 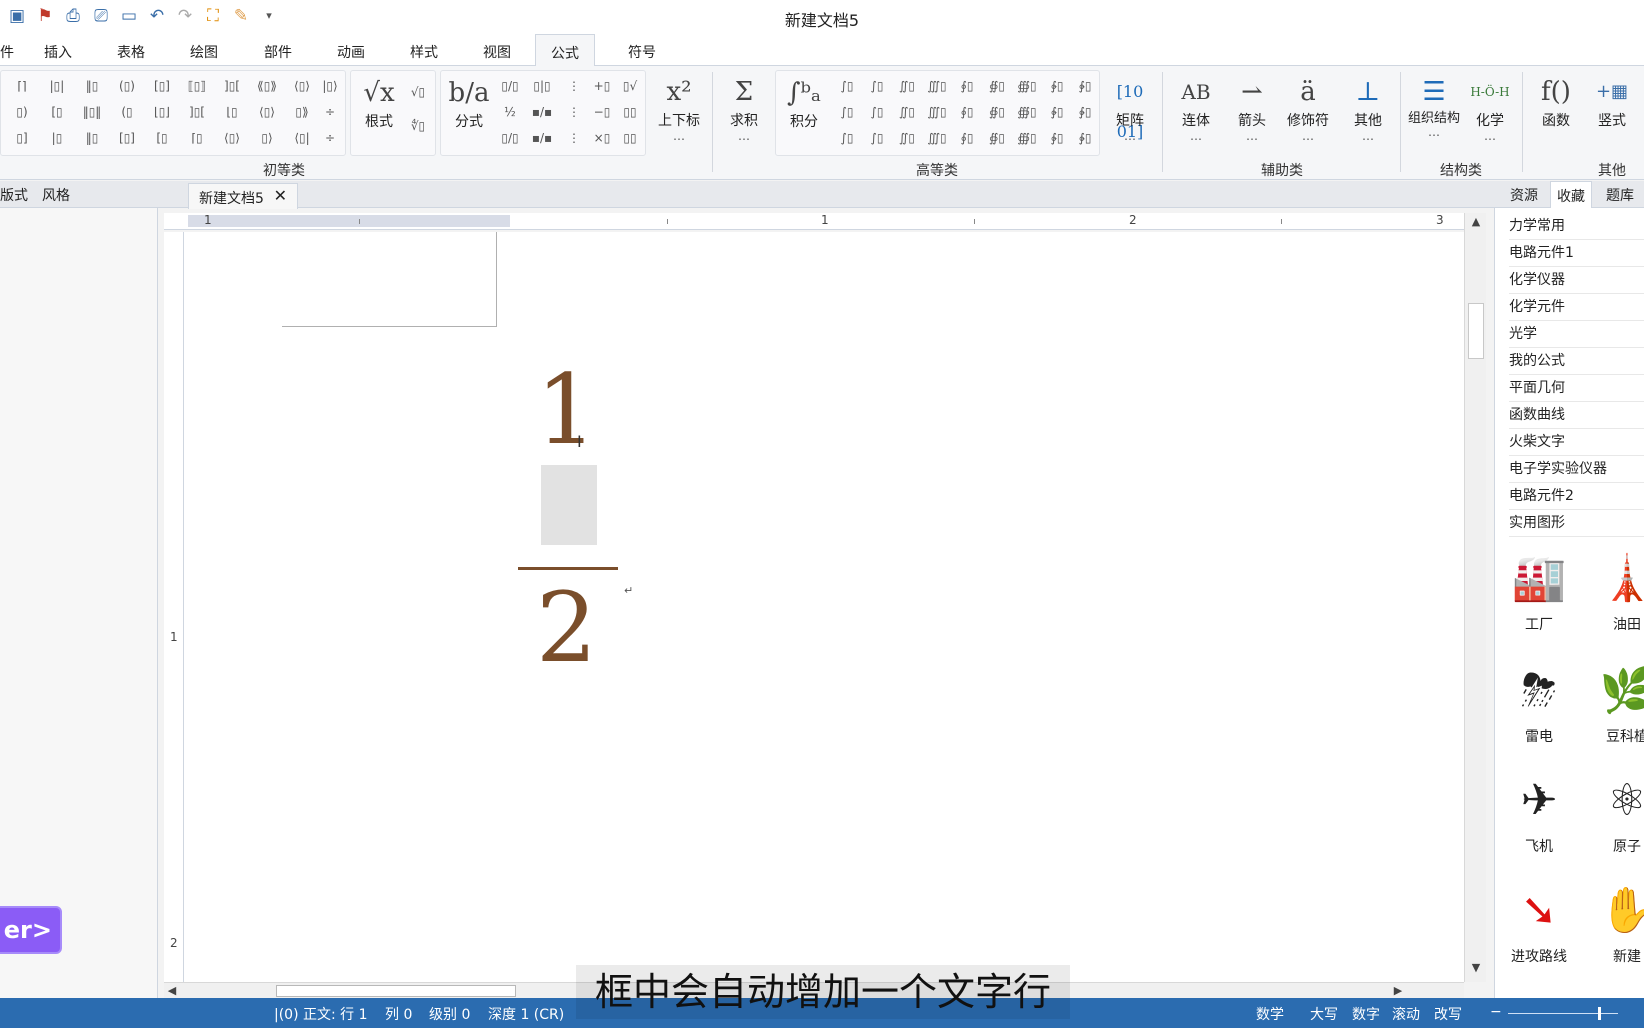 I want to click on template-icon: ⌊▯, so click(x=232, y=112).